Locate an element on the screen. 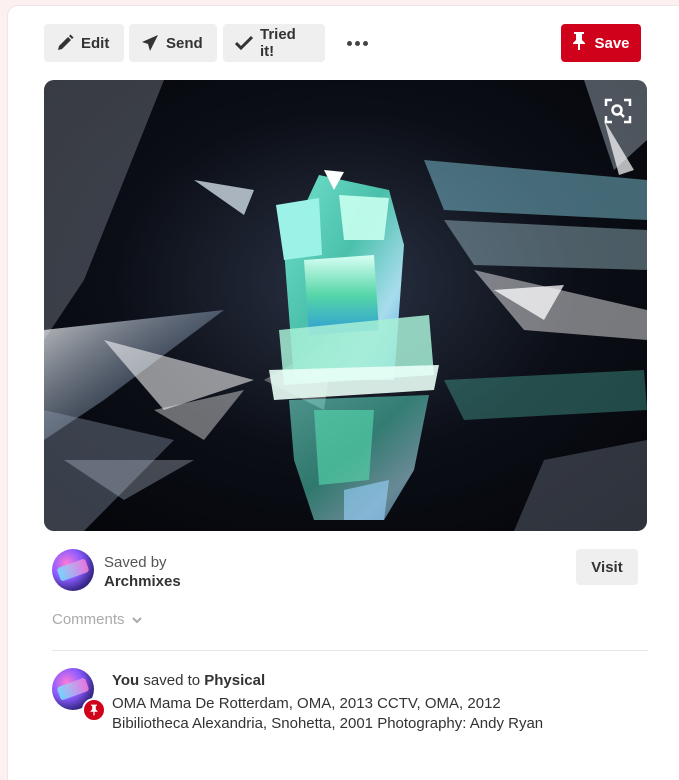  divider is located at coordinates (350, 650).